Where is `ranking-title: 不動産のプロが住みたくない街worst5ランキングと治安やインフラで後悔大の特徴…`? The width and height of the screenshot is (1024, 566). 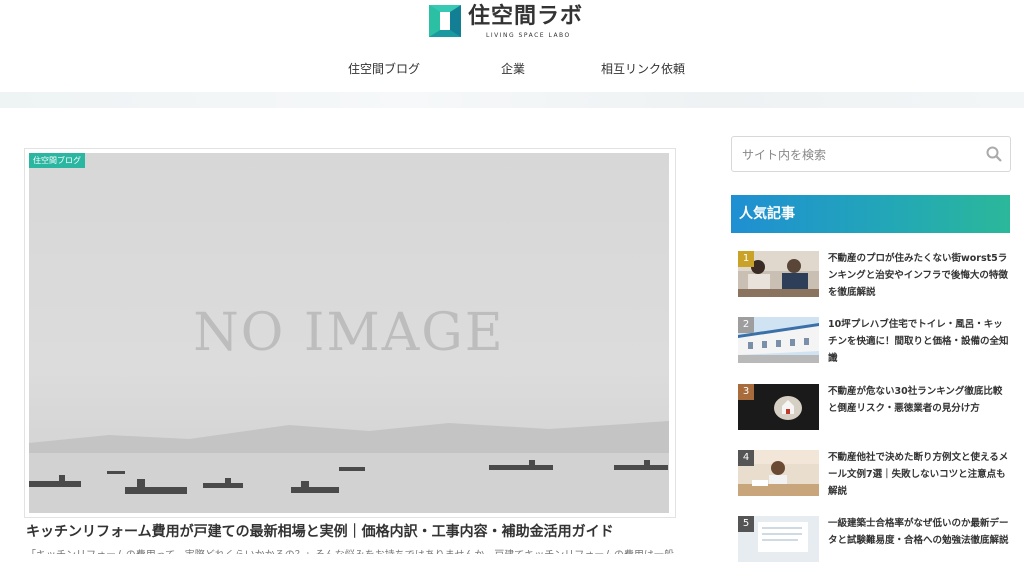 ranking-title: 不動産のプロが住みたくない街worst5ランキングと治安やインフラで後悔大の特徴… is located at coordinates (919, 275).